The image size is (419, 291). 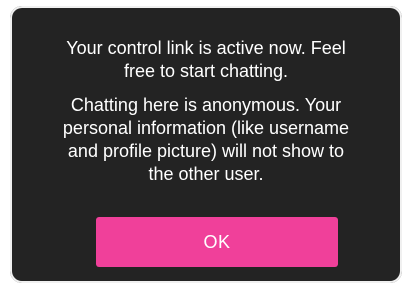 I want to click on message-line: and profile picture) will not show to, so click(x=206, y=151).